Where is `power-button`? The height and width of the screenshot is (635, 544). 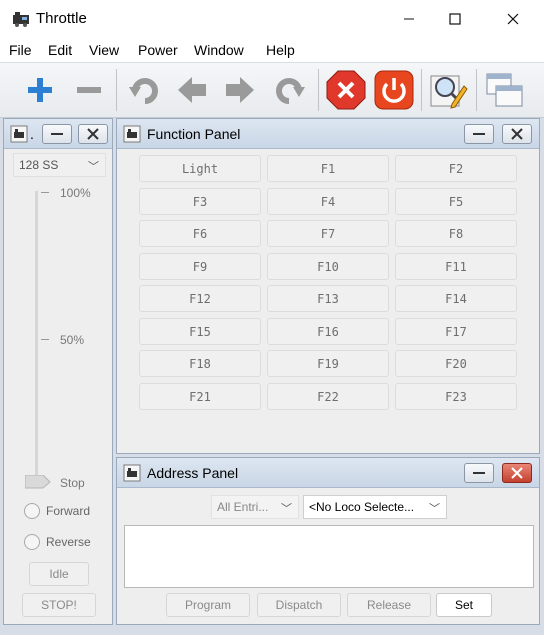 power-button is located at coordinates (394, 90).